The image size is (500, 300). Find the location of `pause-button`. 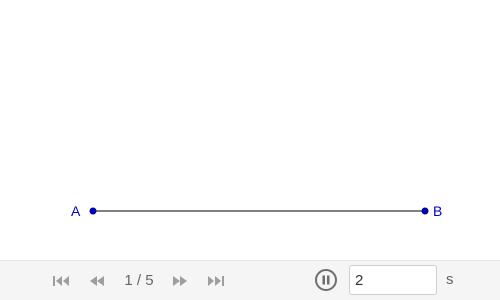

pause-button is located at coordinates (326, 280).